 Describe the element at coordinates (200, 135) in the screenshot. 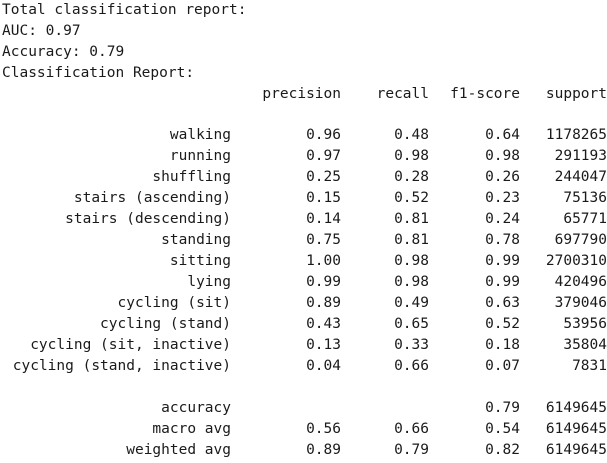

I see `row-label: walking` at that location.